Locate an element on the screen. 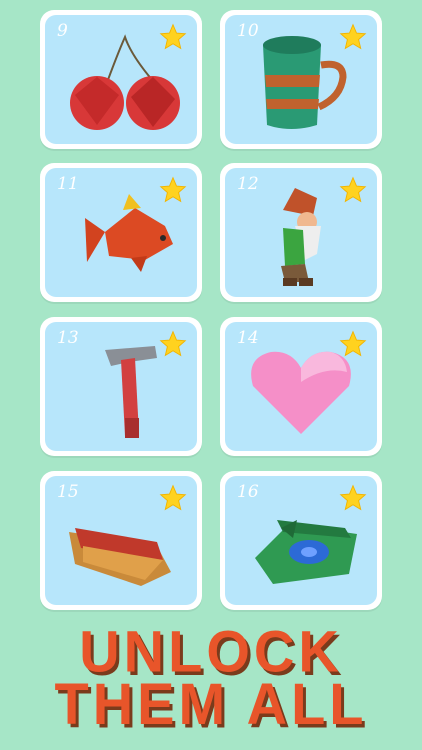 The image size is (422, 750). item-number: 16 is located at coordinates (248, 492).